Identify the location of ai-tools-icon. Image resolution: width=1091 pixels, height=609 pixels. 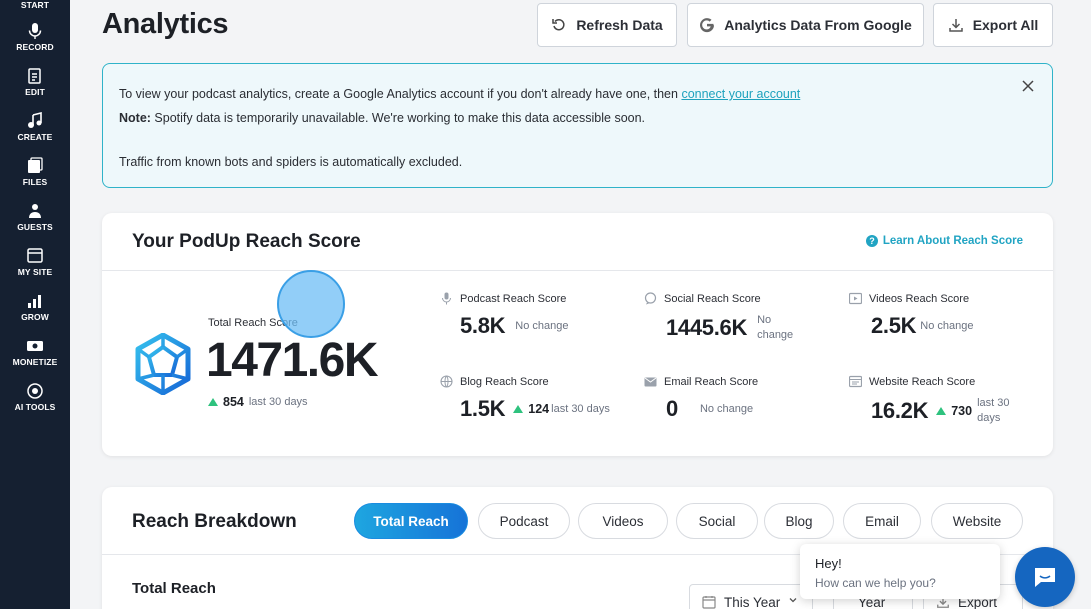
(35, 391).